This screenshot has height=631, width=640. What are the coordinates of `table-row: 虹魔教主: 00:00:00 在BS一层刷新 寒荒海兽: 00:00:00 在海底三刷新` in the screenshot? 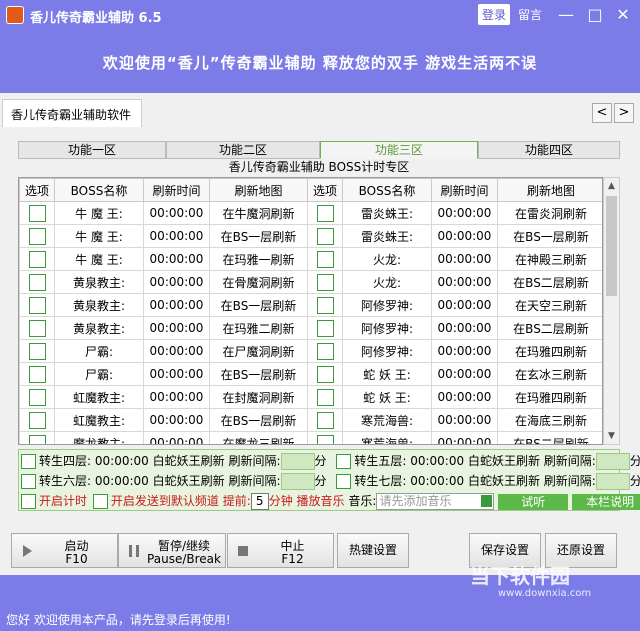 It's located at (310, 420).